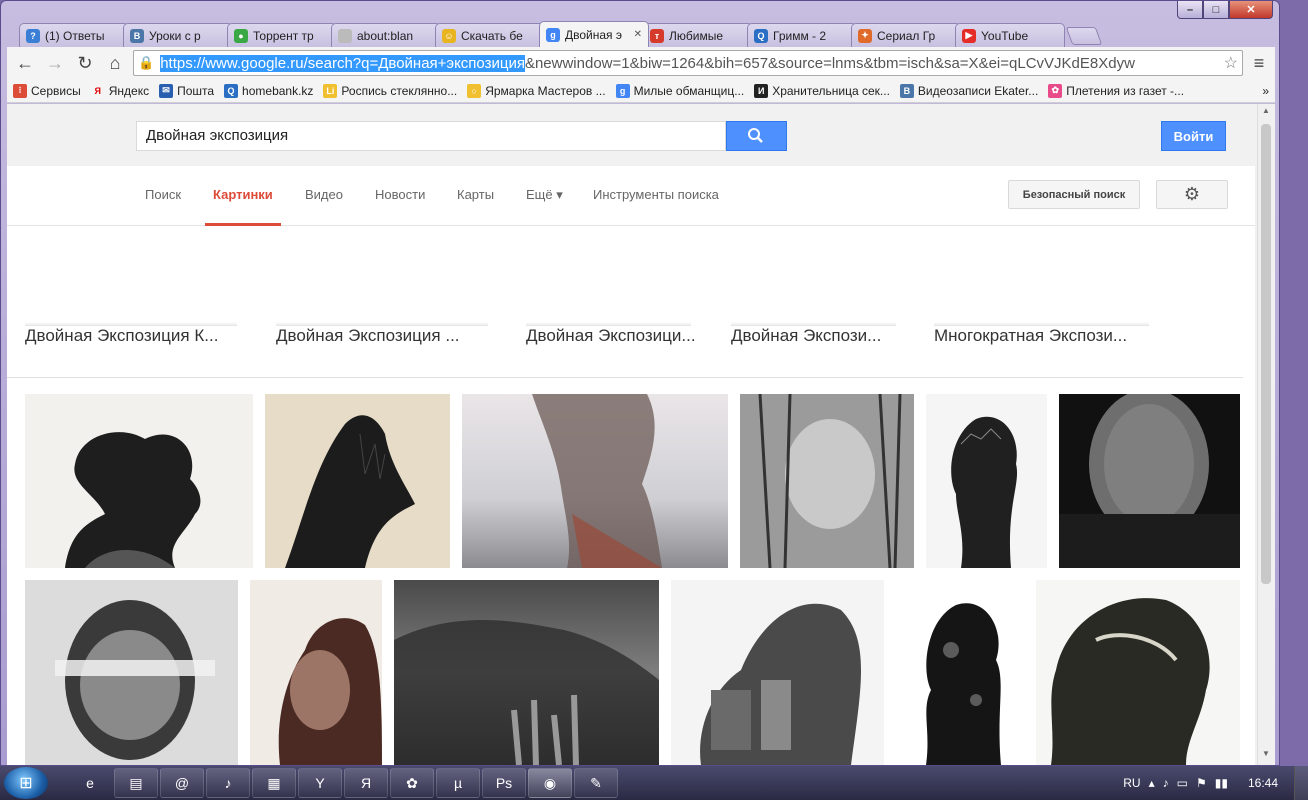  Describe the element at coordinates (1259, 63) in the screenshot. I see `chrome-menu-icon: ≡` at that location.